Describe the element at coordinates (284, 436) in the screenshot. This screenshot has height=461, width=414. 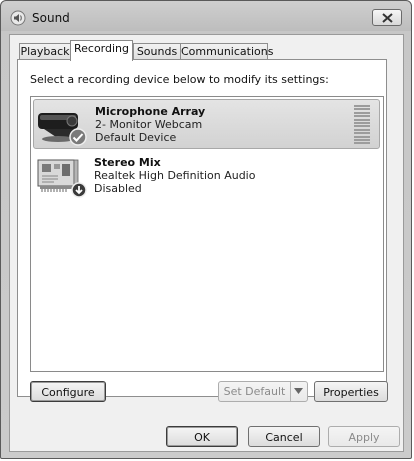
I see `cancel-button: Cancel` at that location.